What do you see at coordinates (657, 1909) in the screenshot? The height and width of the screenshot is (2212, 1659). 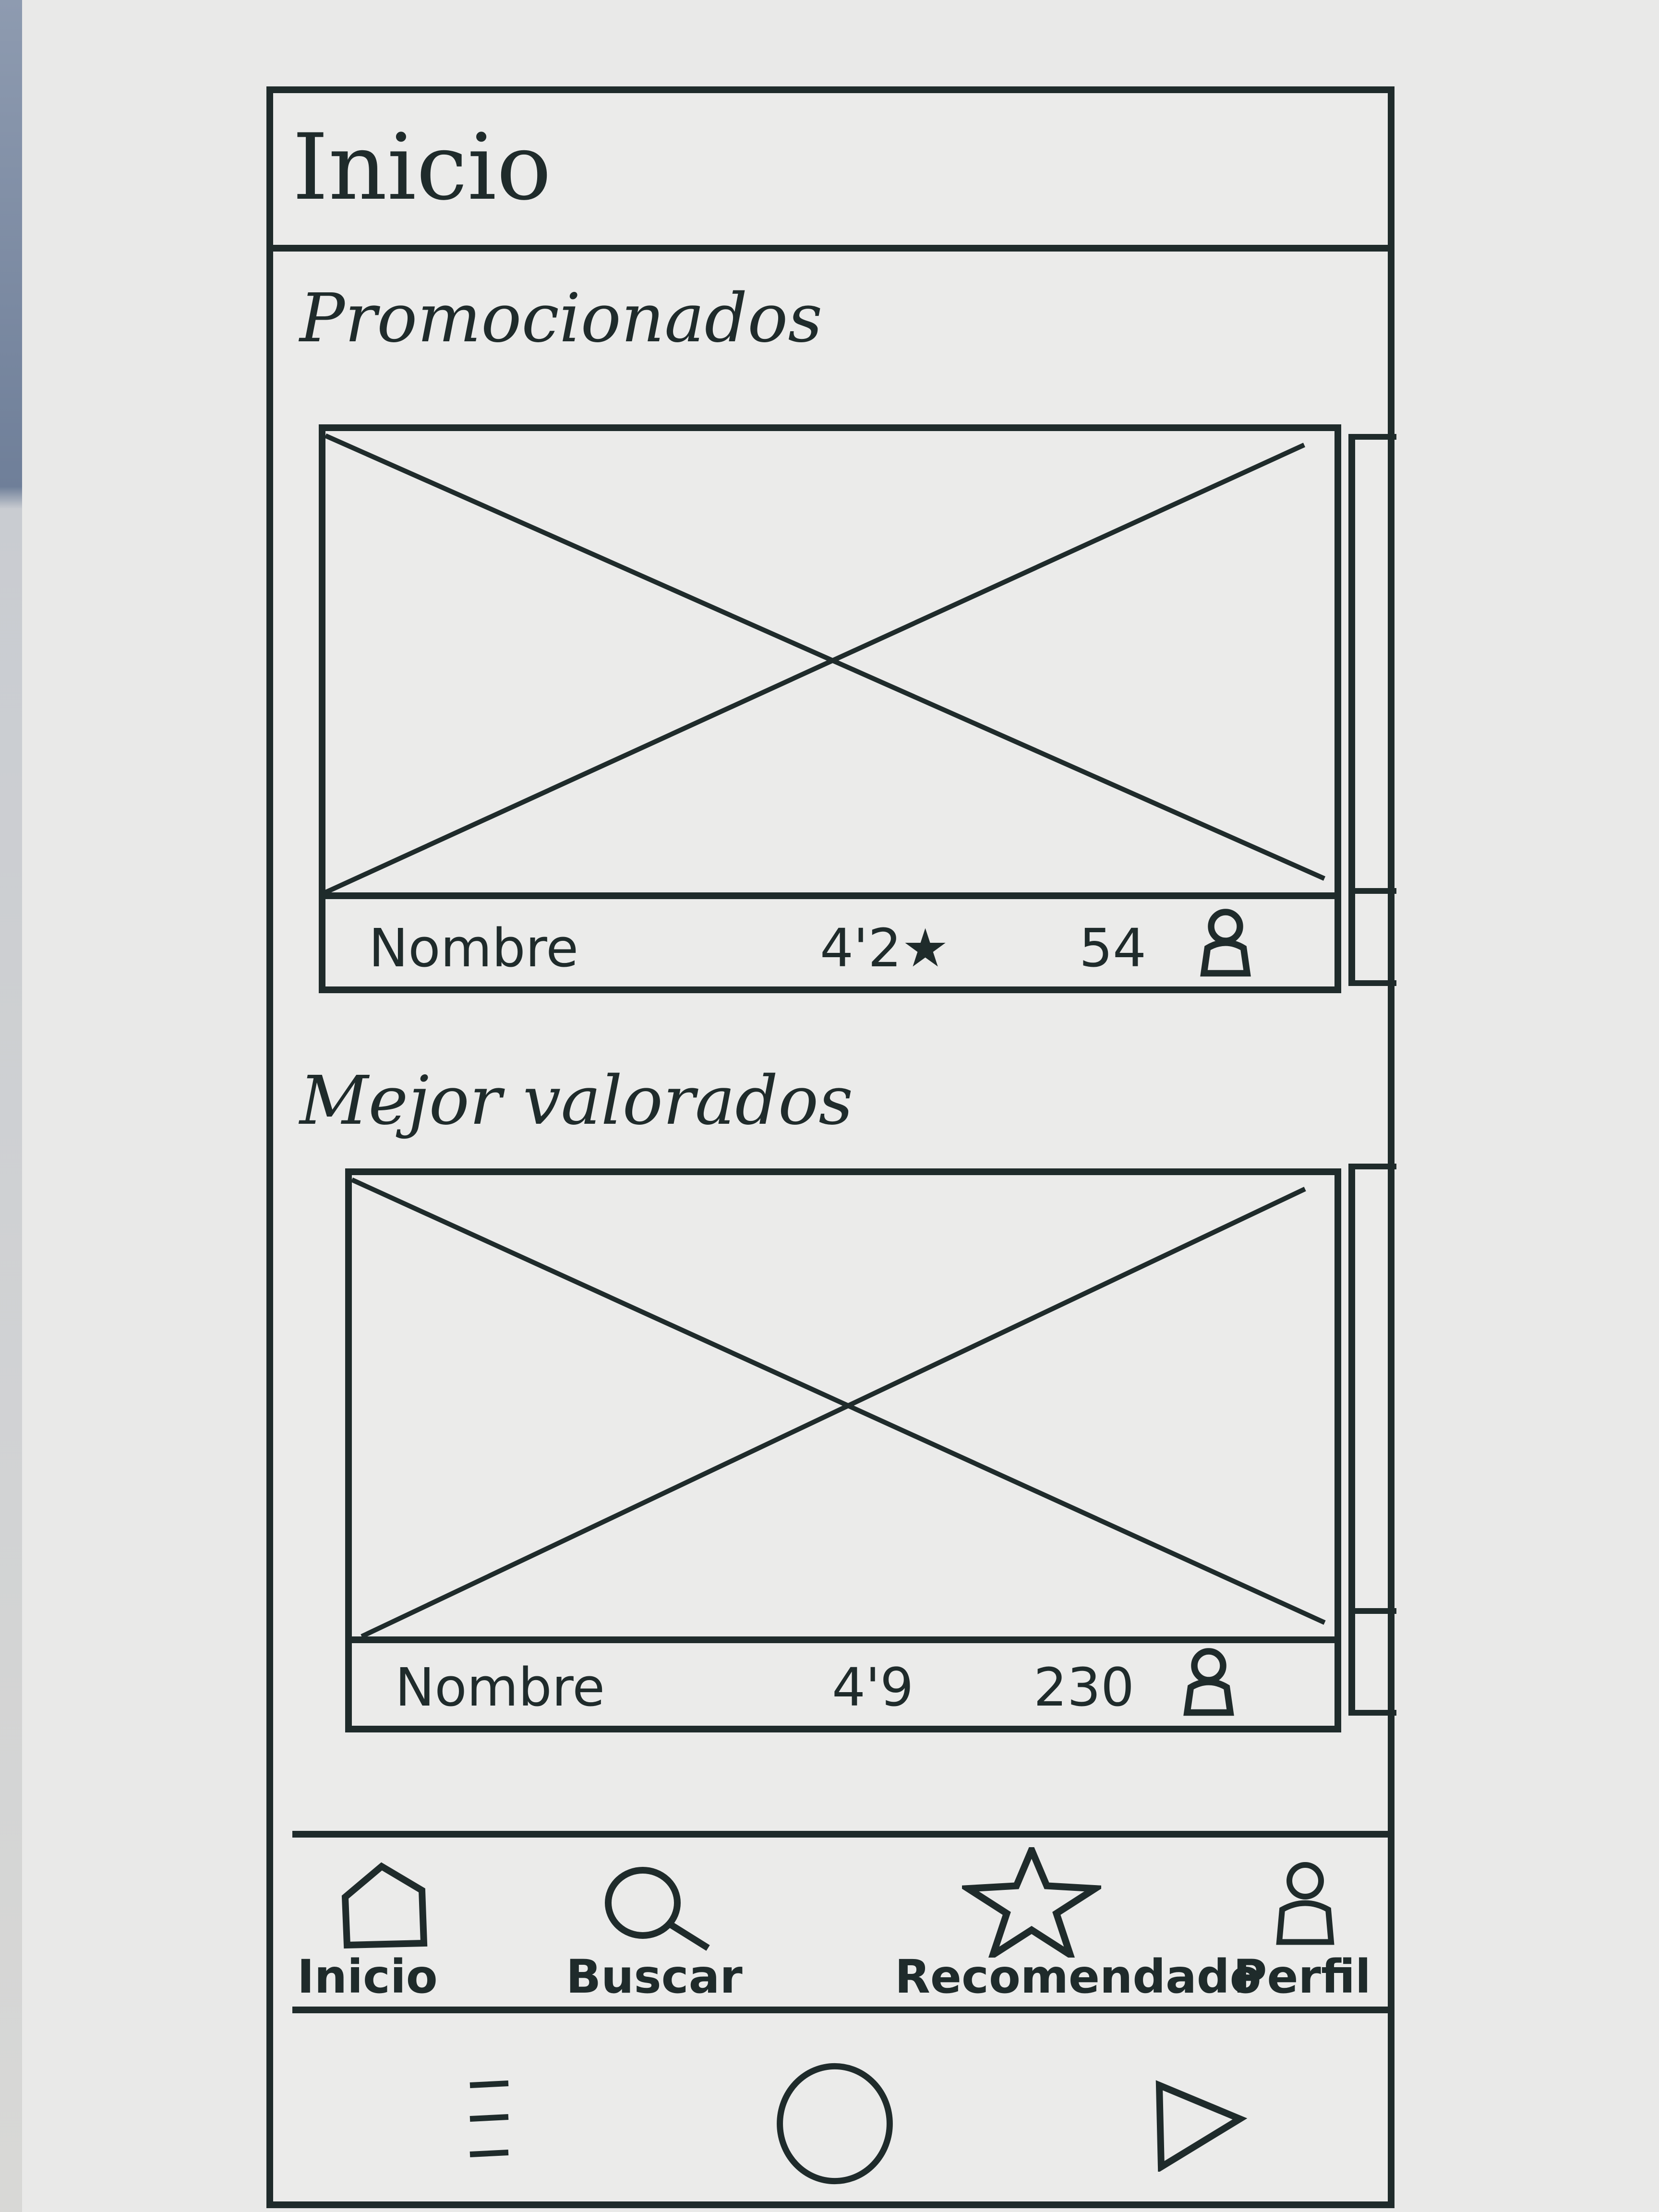 I see `search-icon` at bounding box center [657, 1909].